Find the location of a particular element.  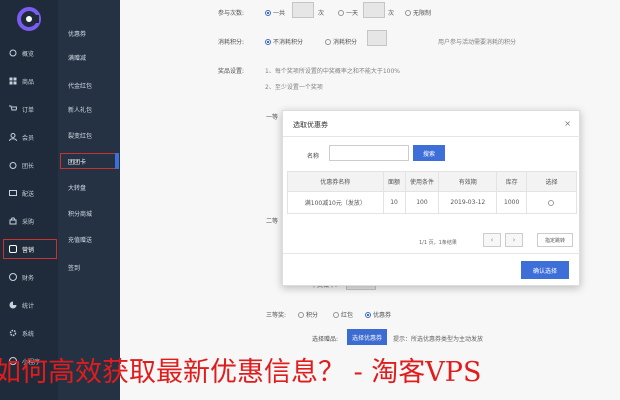

coin-icon is located at coordinates (13, 277).